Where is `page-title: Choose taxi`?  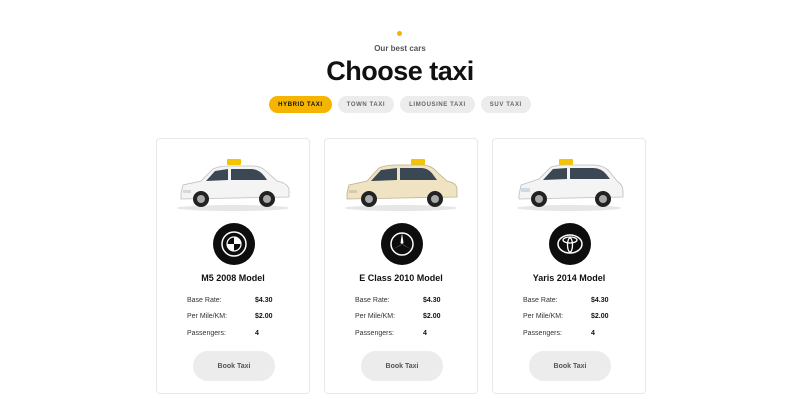
page-title: Choose taxi is located at coordinates (400, 71).